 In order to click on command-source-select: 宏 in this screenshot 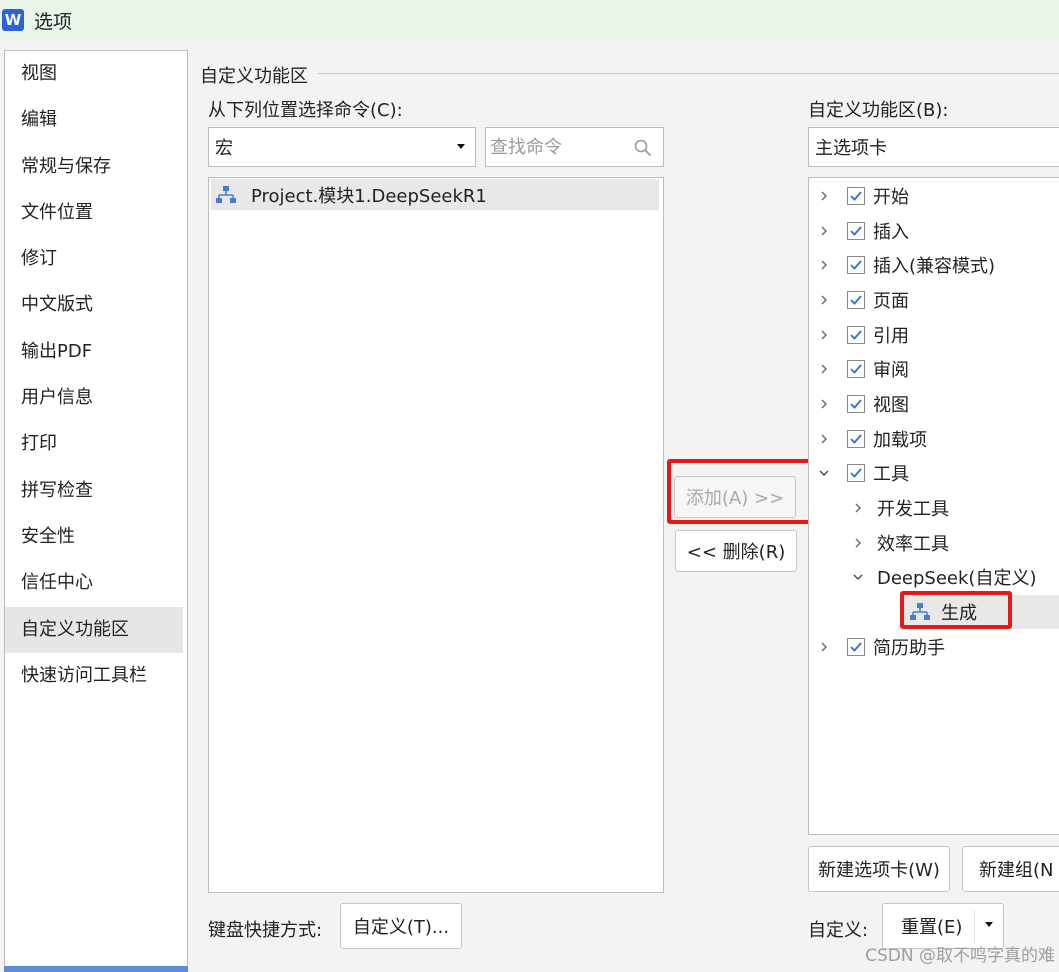, I will do `click(342, 147)`.